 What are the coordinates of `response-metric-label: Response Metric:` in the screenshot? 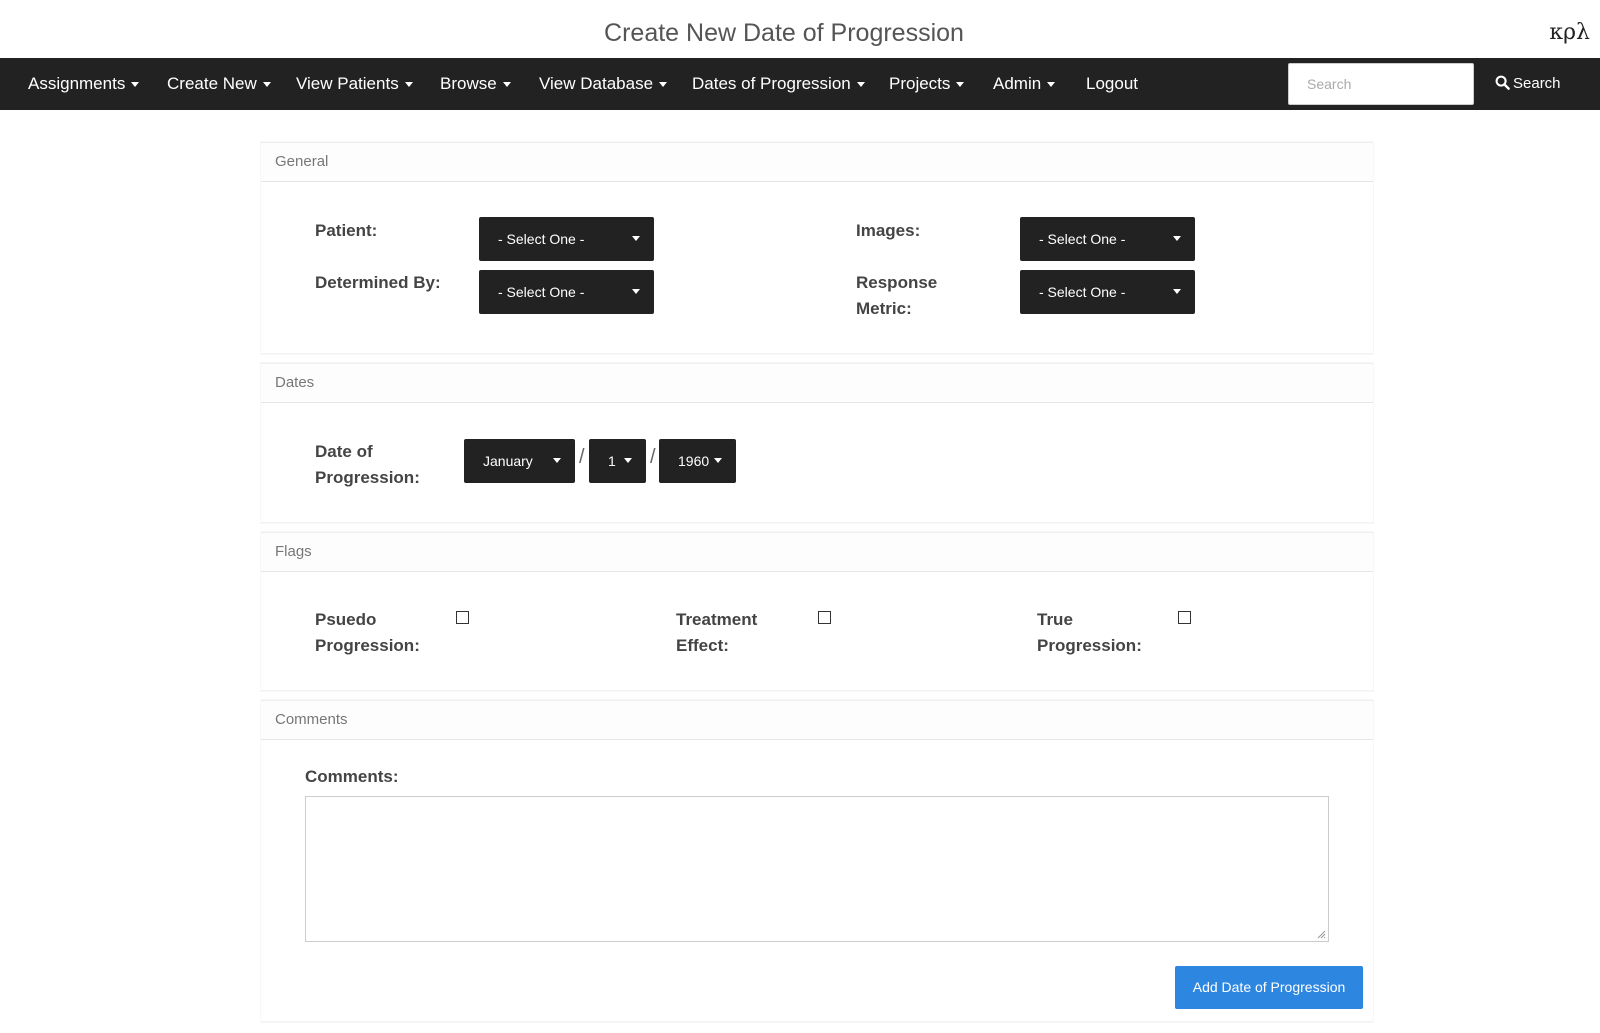 It's located at (897, 295).